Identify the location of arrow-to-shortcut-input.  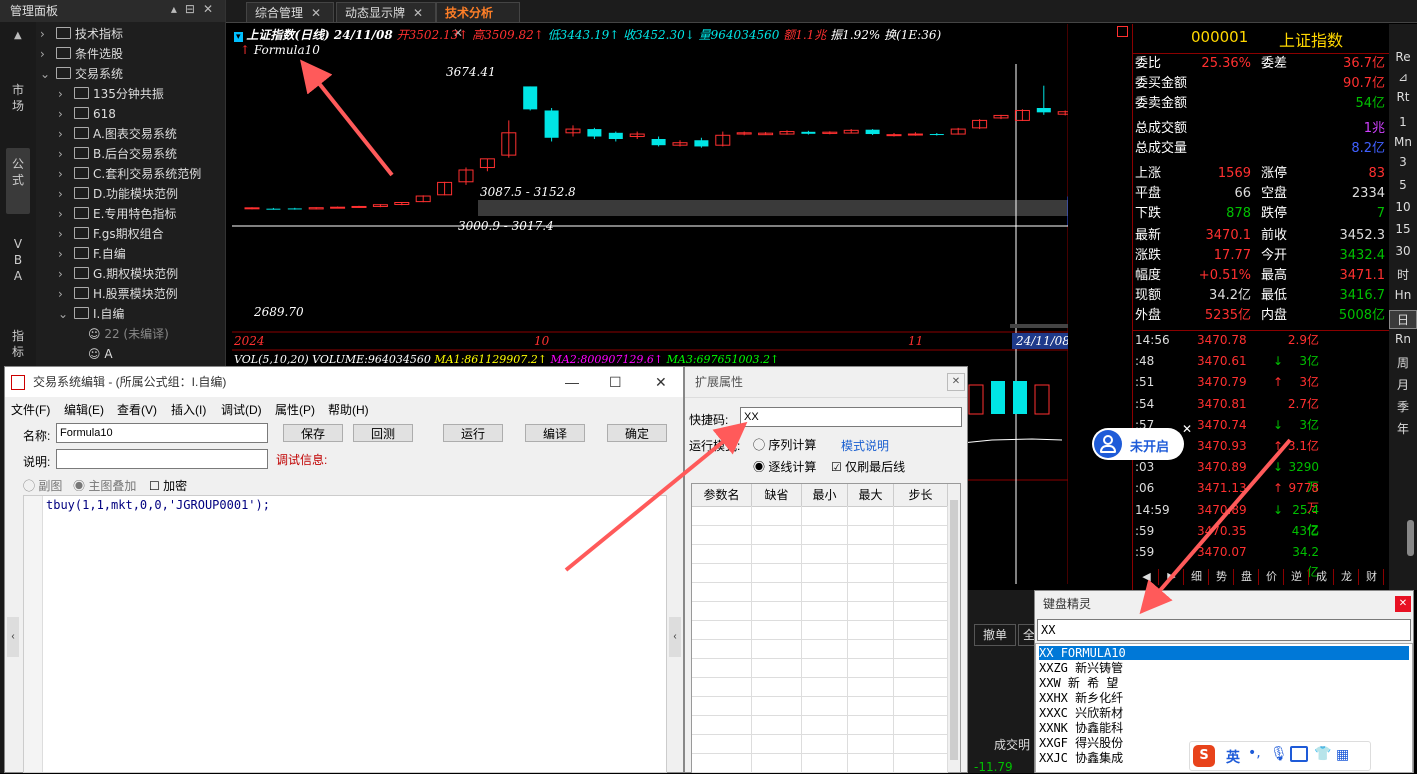
(656, 496).